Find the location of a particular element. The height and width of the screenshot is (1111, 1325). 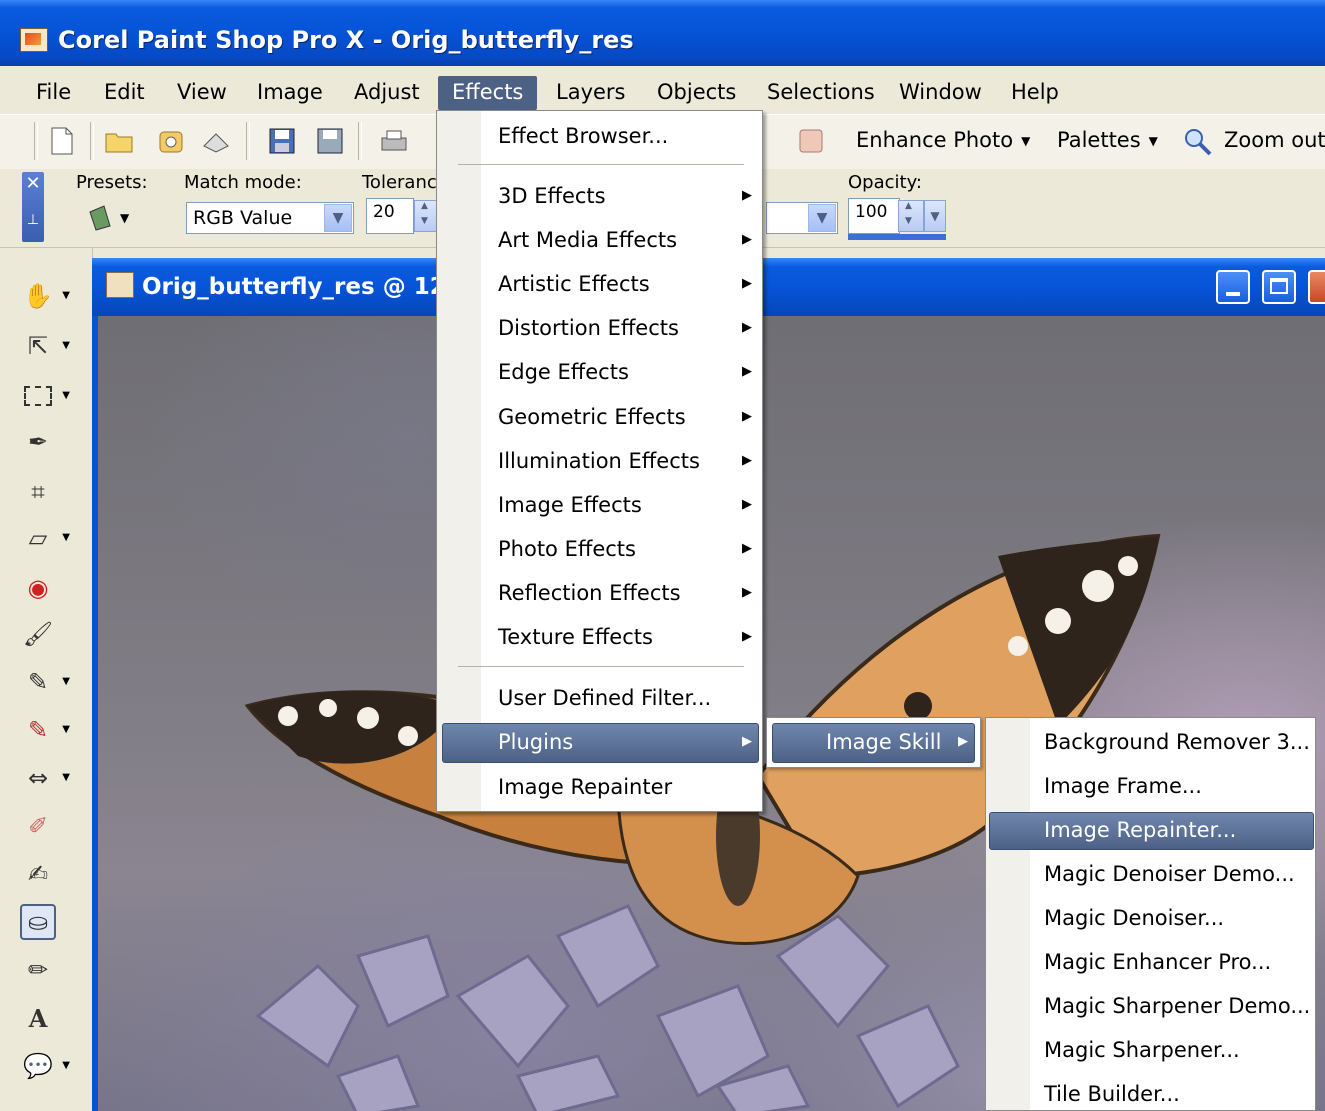

menu-item-image-skill: Image Skill is located at coordinates (883, 742).